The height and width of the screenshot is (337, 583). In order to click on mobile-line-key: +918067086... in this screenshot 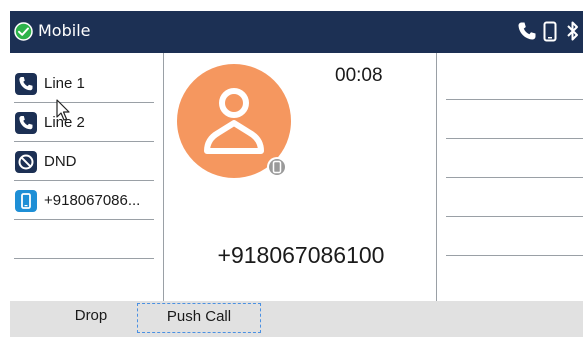, I will do `click(84, 202)`.